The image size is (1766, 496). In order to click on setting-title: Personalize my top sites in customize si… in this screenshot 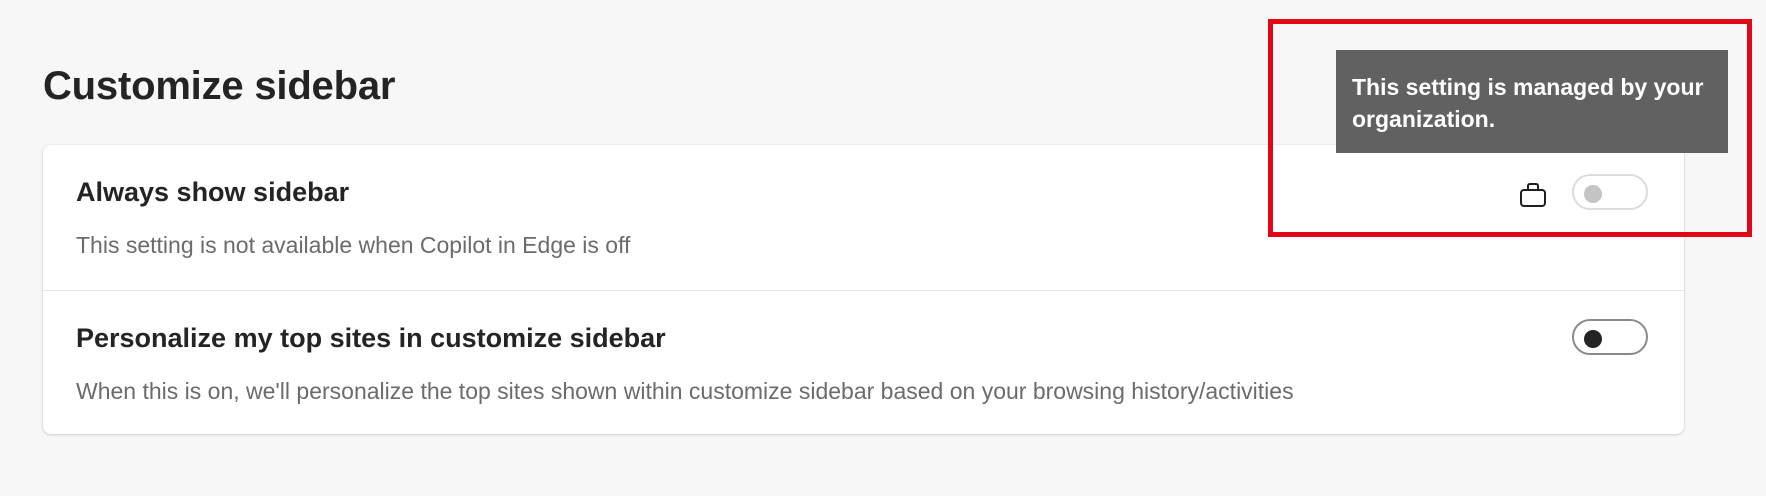, I will do `click(371, 338)`.